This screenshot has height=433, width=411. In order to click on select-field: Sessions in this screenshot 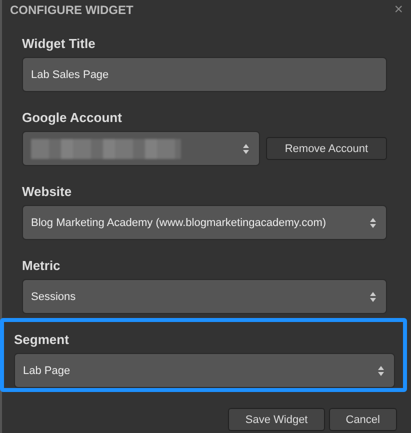, I will do `click(204, 296)`.